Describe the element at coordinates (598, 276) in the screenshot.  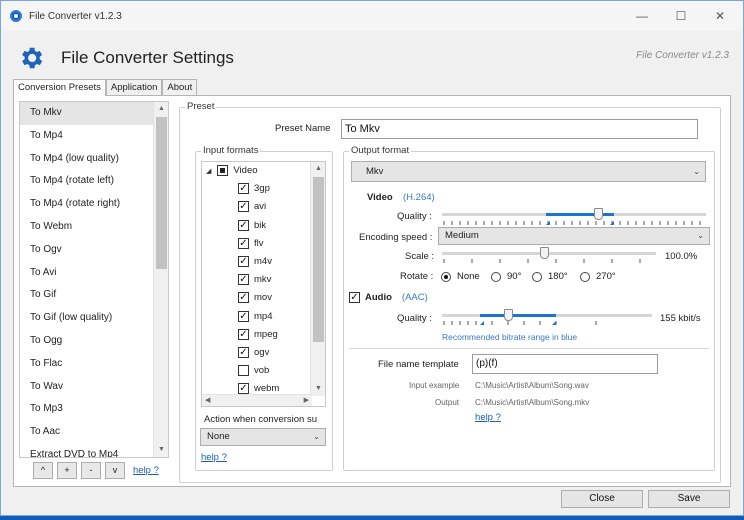
I see `rotate-option-270: 270°` at that location.